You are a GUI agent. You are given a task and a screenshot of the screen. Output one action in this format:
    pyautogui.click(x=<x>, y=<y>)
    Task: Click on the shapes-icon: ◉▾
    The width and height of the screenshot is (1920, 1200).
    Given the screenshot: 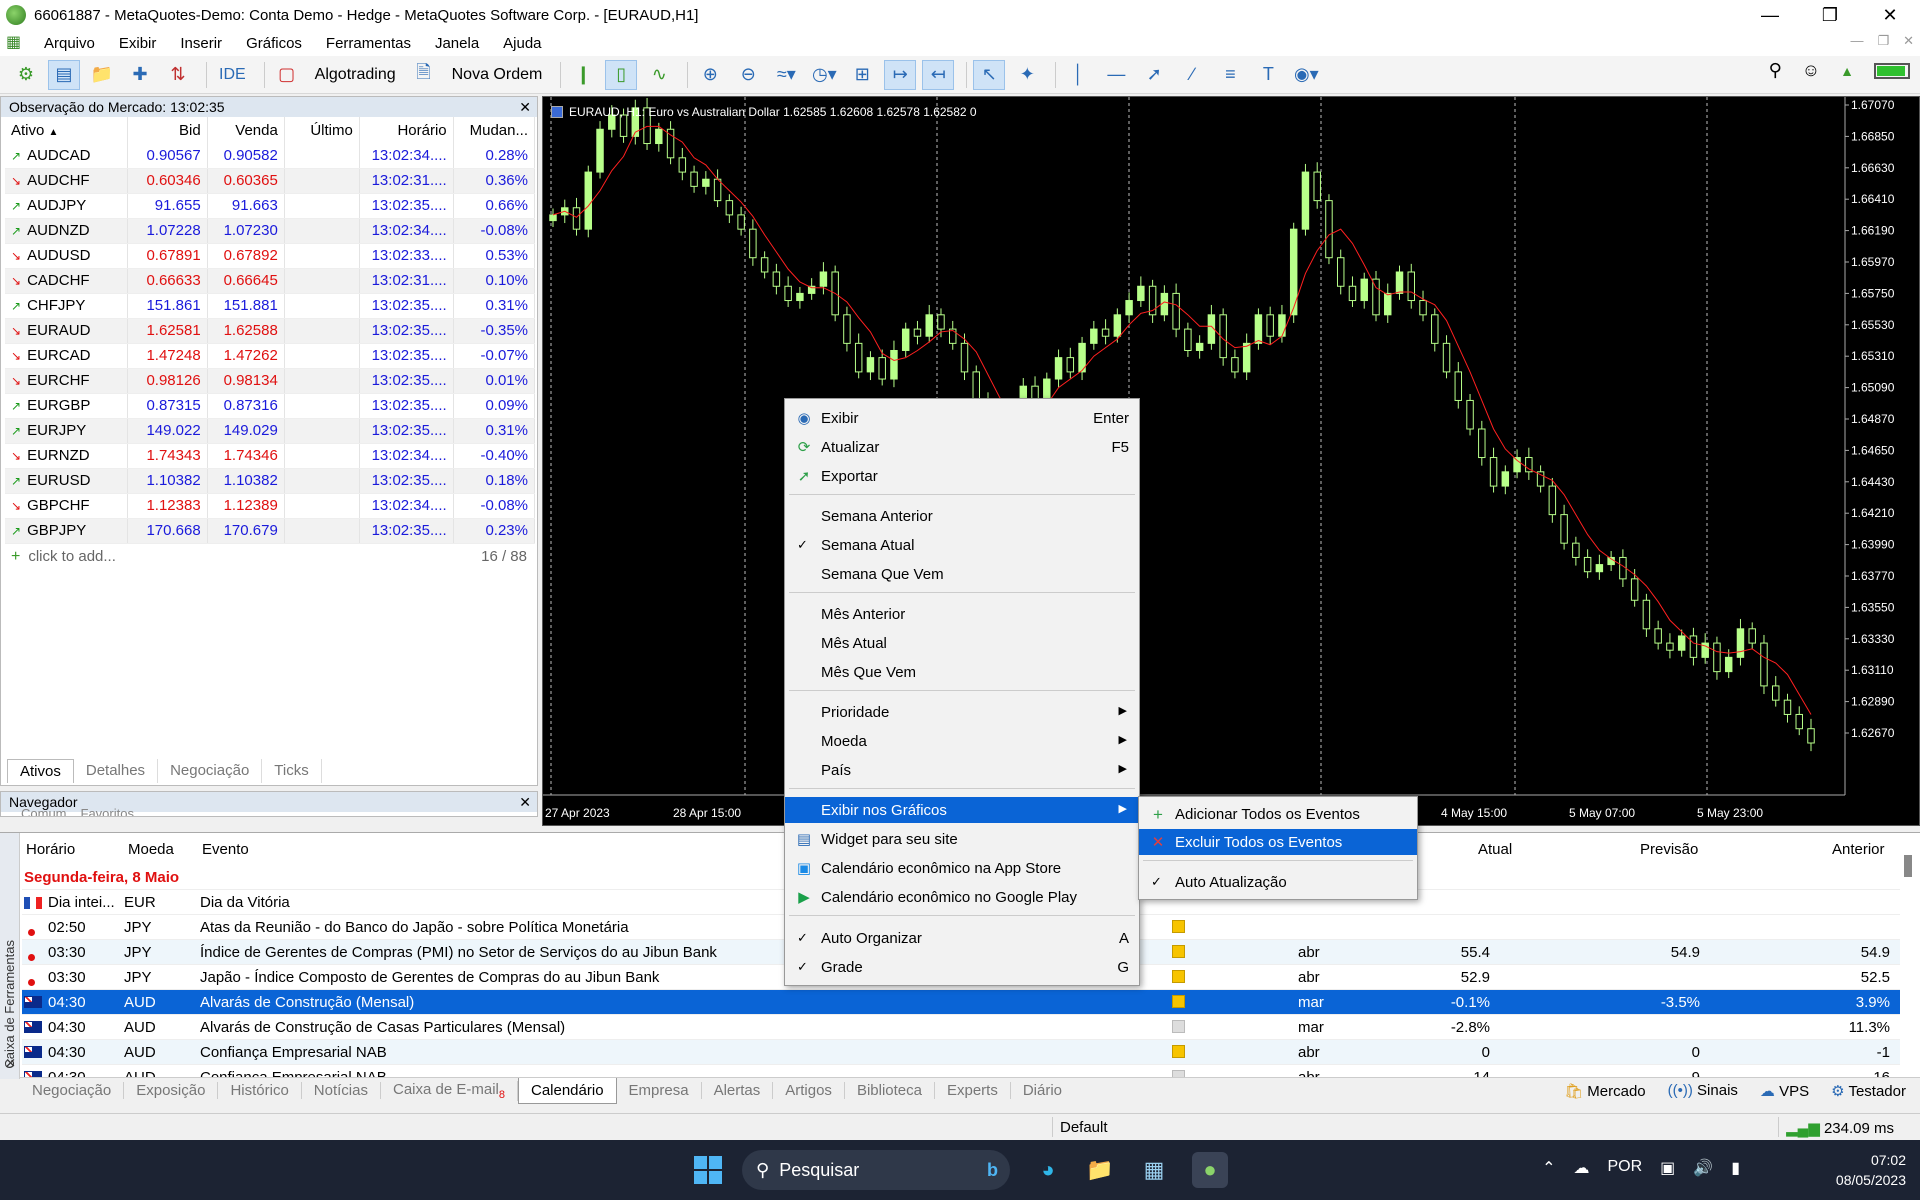 What is the action you would take?
    pyautogui.click(x=1306, y=75)
    